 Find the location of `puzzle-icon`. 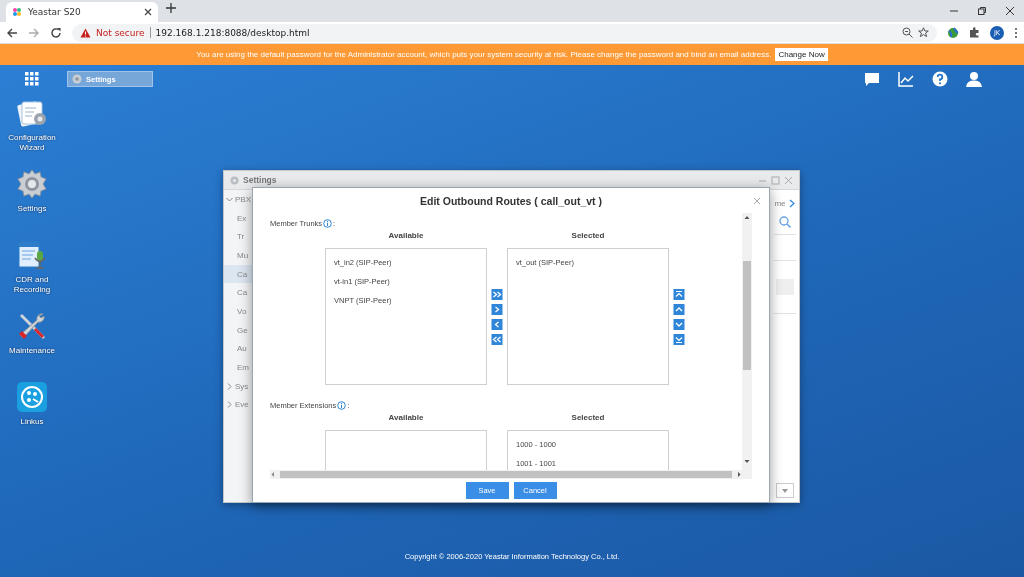

puzzle-icon is located at coordinates (974, 32).